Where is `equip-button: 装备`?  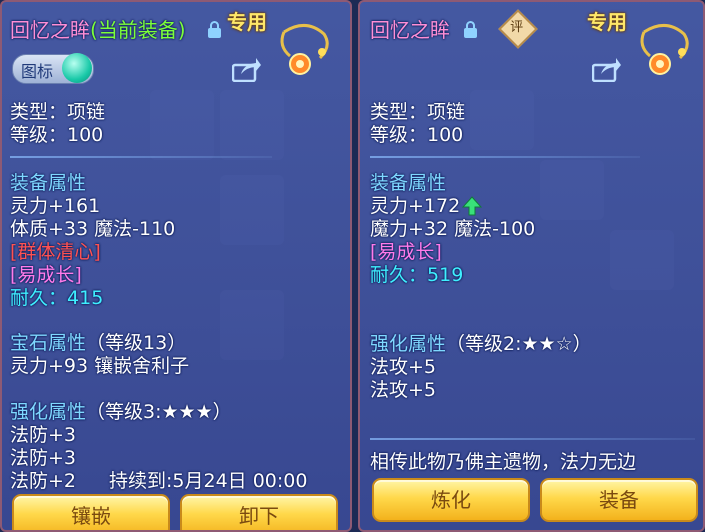
equip-button: 装备 is located at coordinates (619, 500).